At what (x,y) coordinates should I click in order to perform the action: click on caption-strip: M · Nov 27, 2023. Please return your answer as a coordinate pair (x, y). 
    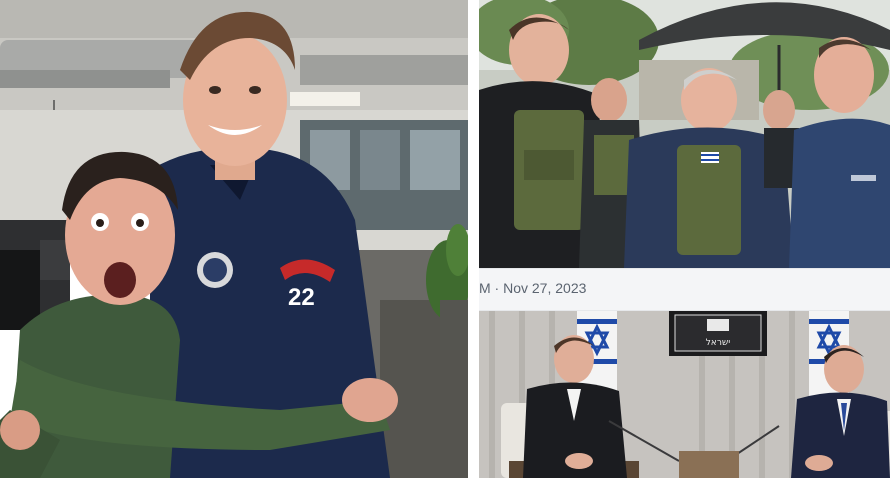
    Looking at the image, I should click on (684, 289).